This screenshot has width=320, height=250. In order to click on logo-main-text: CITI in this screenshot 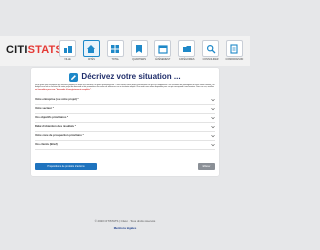, I will do `click(17, 50)`.